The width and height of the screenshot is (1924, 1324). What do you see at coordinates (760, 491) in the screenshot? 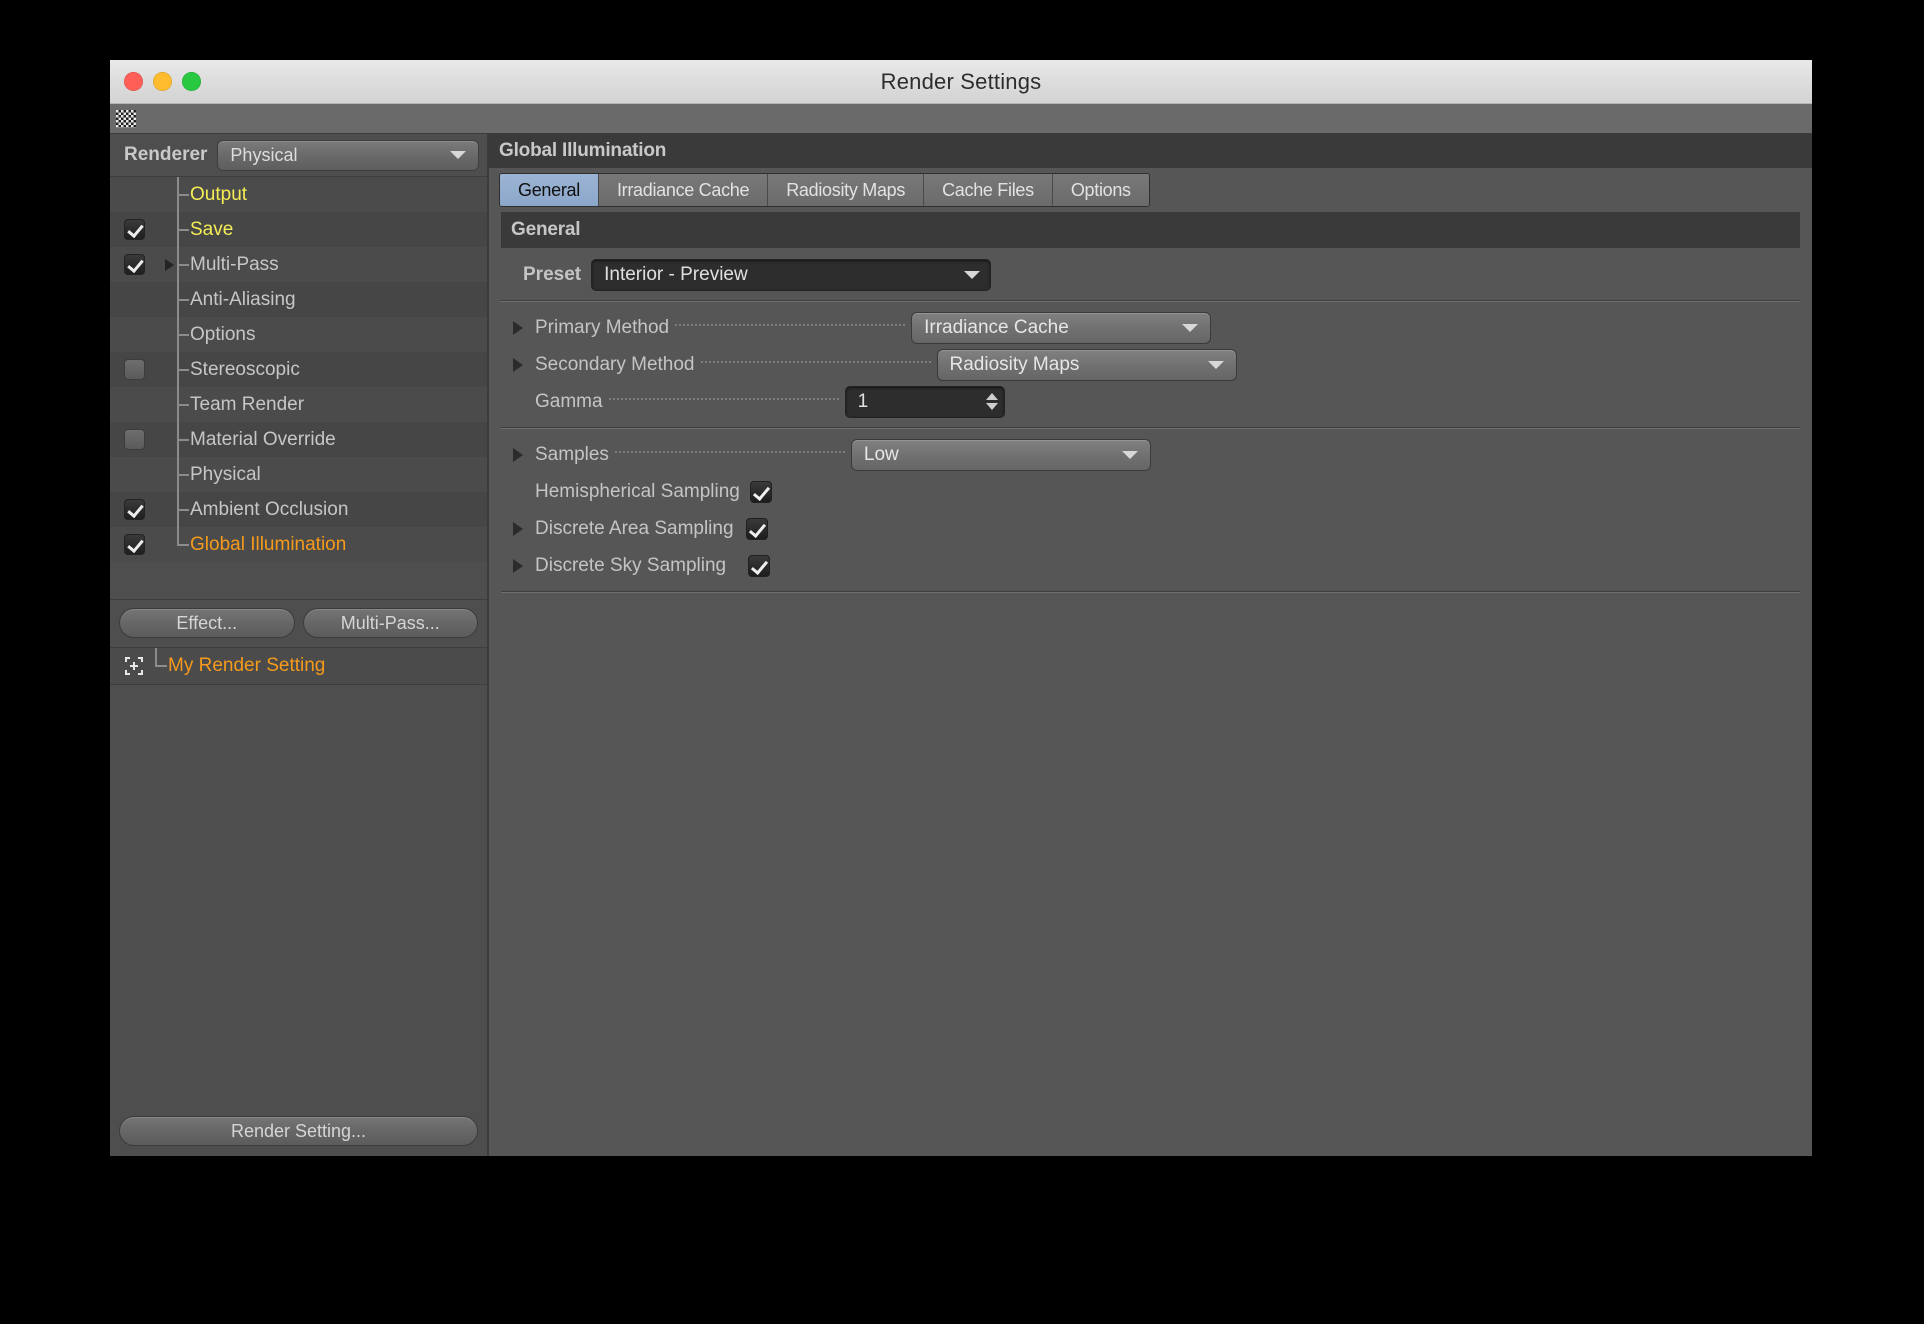
I see `hemispherical-sampling-checkbox` at bounding box center [760, 491].